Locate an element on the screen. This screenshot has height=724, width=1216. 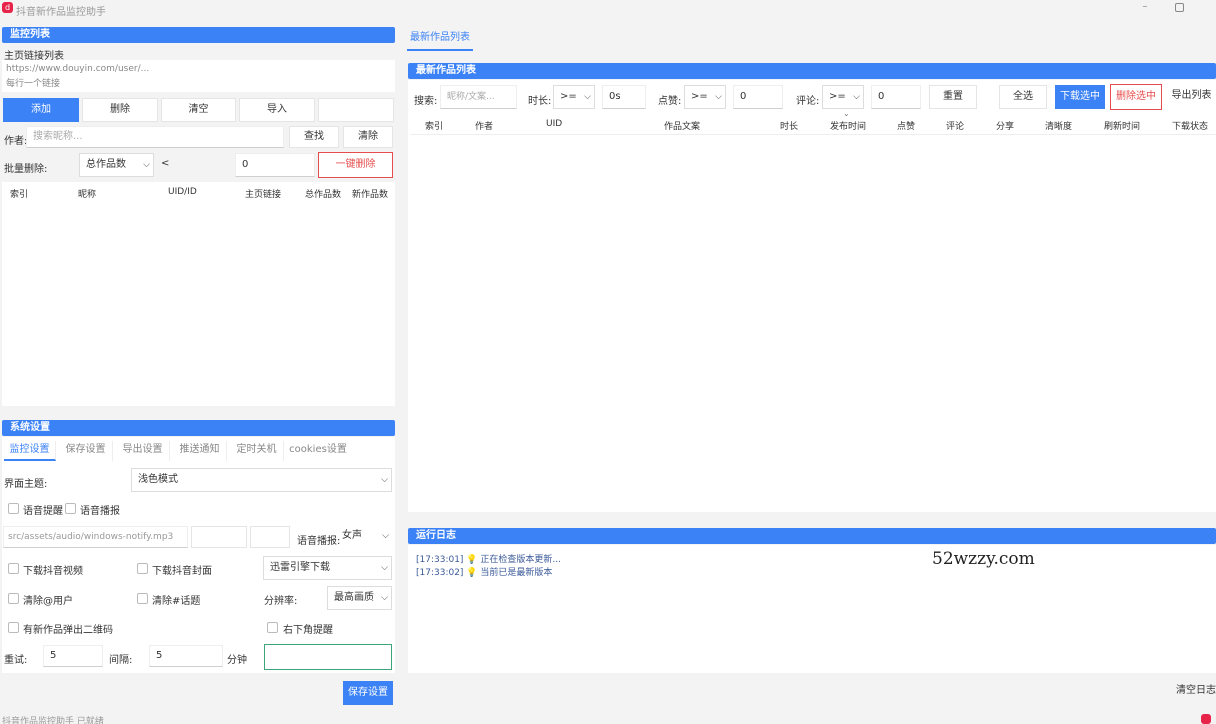
comments-op-select: >= ⌵ is located at coordinates (843, 97).